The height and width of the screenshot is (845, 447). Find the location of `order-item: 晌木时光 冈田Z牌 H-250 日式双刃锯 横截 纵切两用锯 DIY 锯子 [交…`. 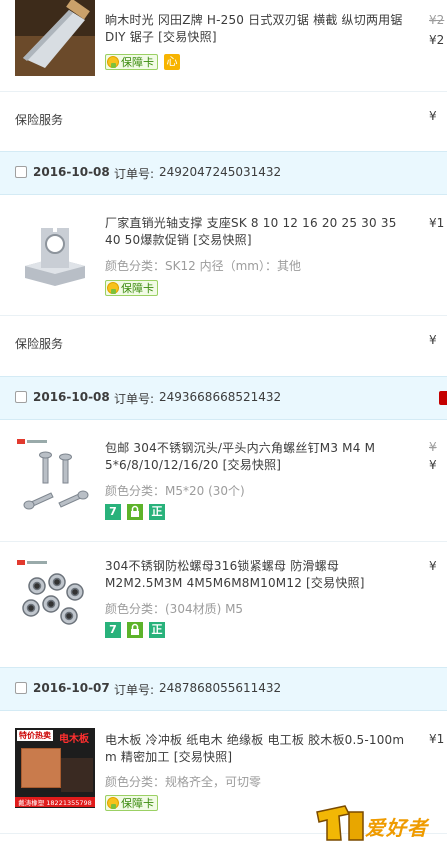

order-item: 晌木时光 冈田Z牌 H-250 日式双刃锯 横截 纵切两用锯 DIY 锯子 [交… is located at coordinates (223, 46).